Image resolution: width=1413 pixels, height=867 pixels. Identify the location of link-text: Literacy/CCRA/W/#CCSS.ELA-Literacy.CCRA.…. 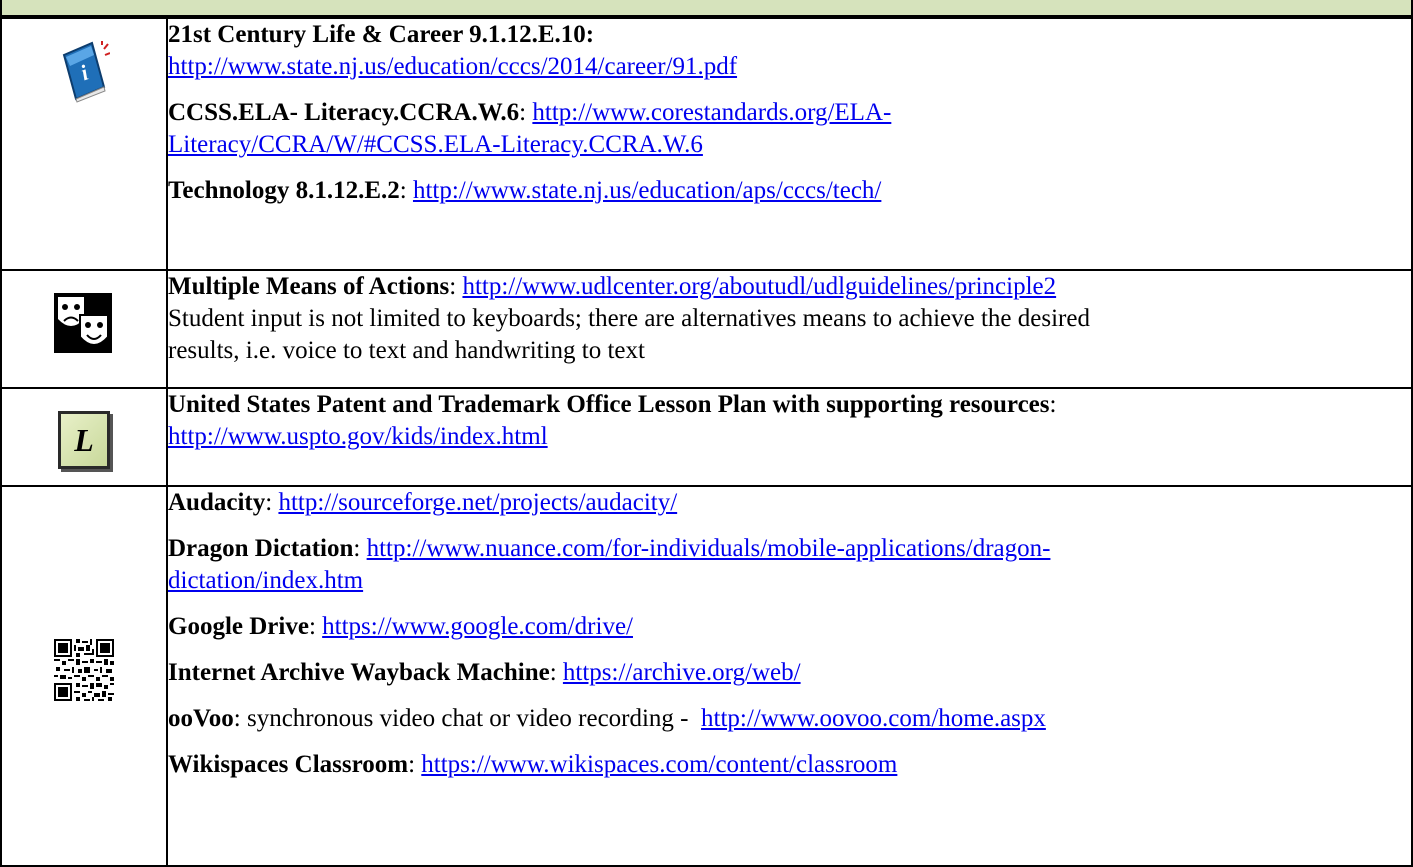
(435, 144).